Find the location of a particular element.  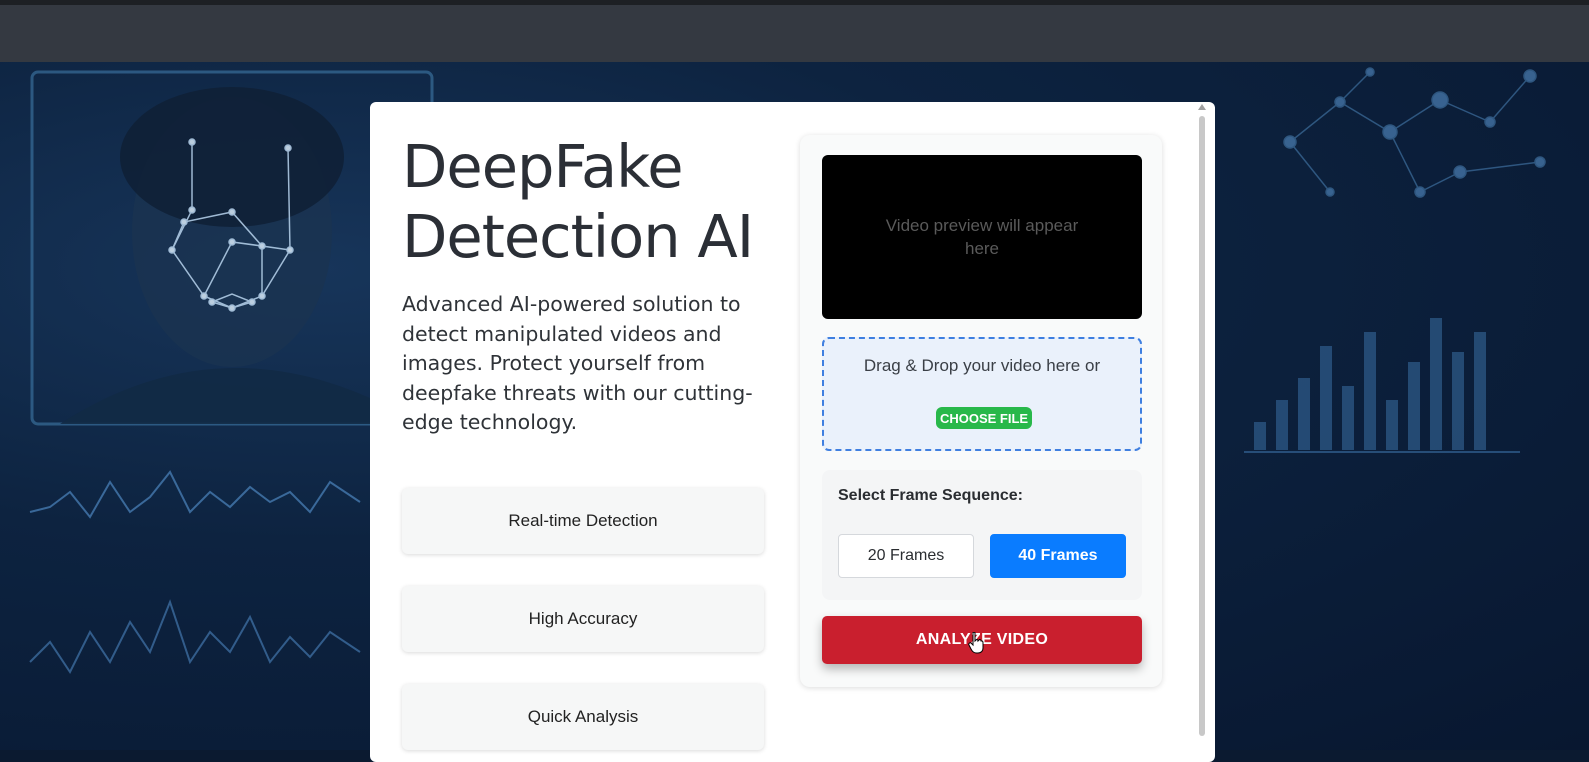

scroll-up-arrow-icon is located at coordinates (1202, 107).